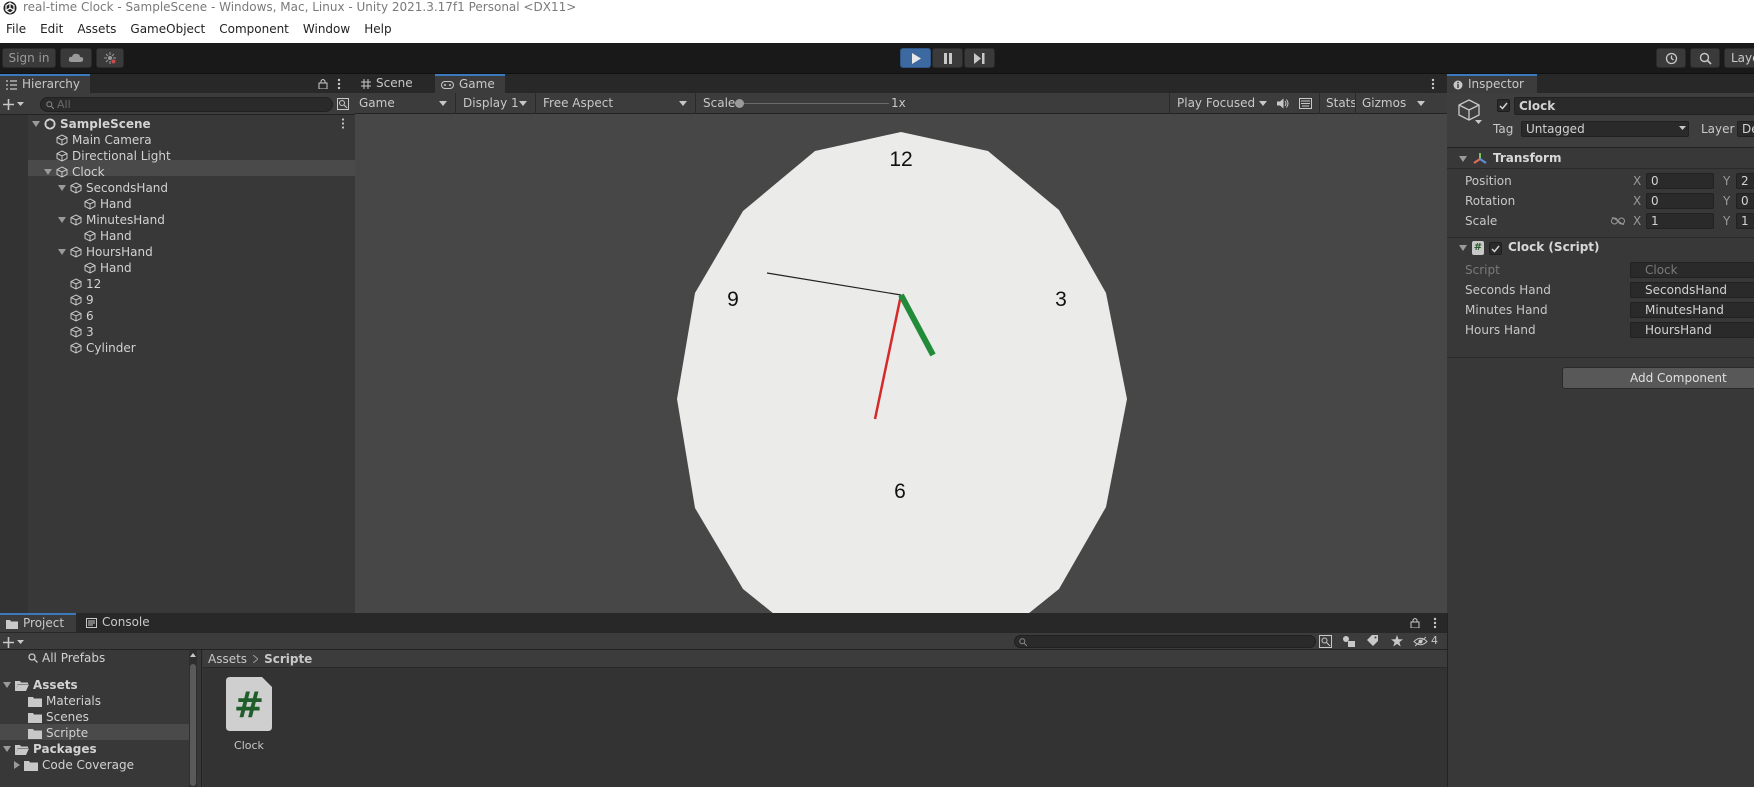  What do you see at coordinates (82, 316) in the screenshot?
I see `hierarchy-item-6: 6` at bounding box center [82, 316].